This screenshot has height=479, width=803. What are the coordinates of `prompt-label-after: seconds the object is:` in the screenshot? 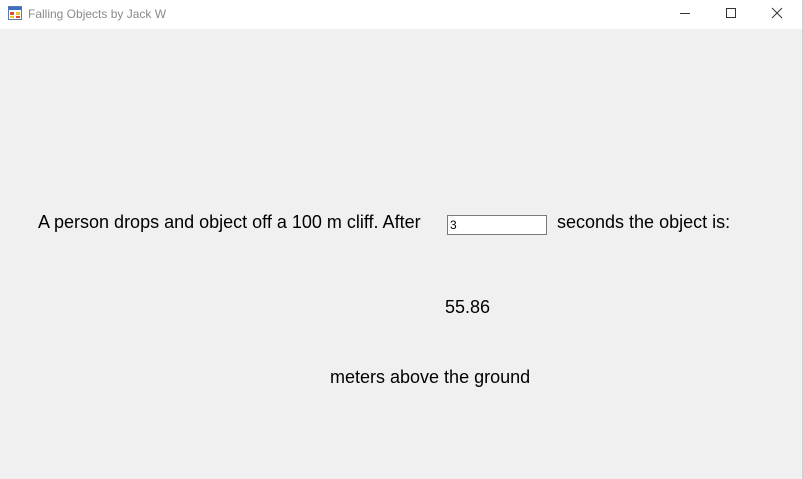 It's located at (644, 222).